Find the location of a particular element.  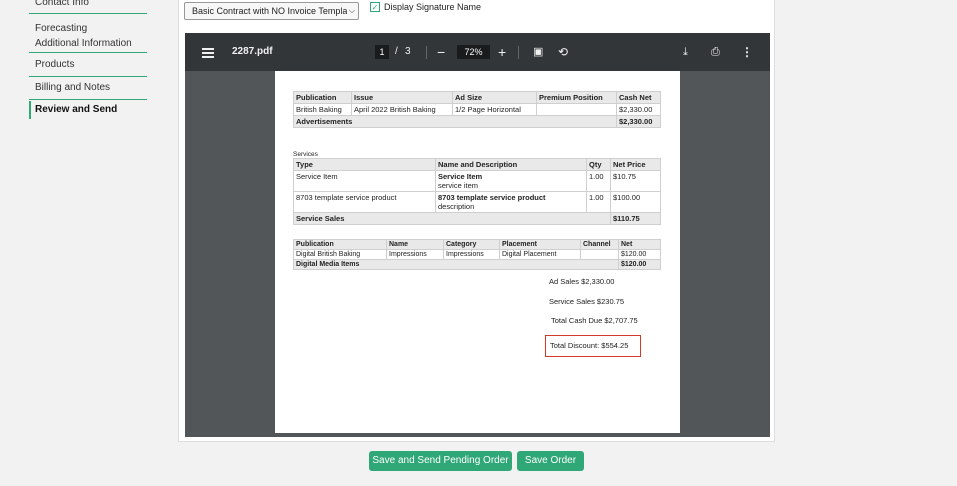

table-header-row: Type Name and Description Qty Net Price is located at coordinates (477, 164).